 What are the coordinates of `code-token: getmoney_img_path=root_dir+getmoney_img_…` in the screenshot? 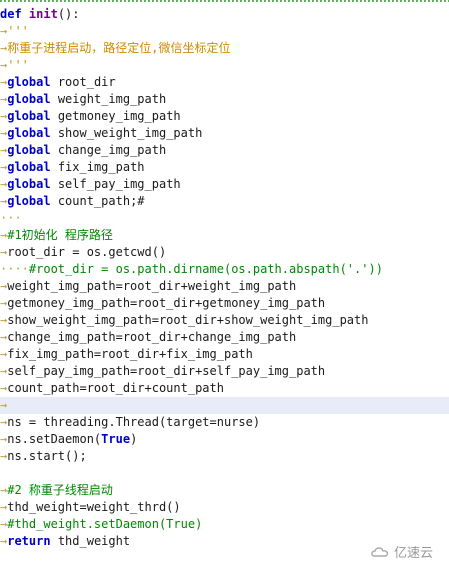 It's located at (166, 303).